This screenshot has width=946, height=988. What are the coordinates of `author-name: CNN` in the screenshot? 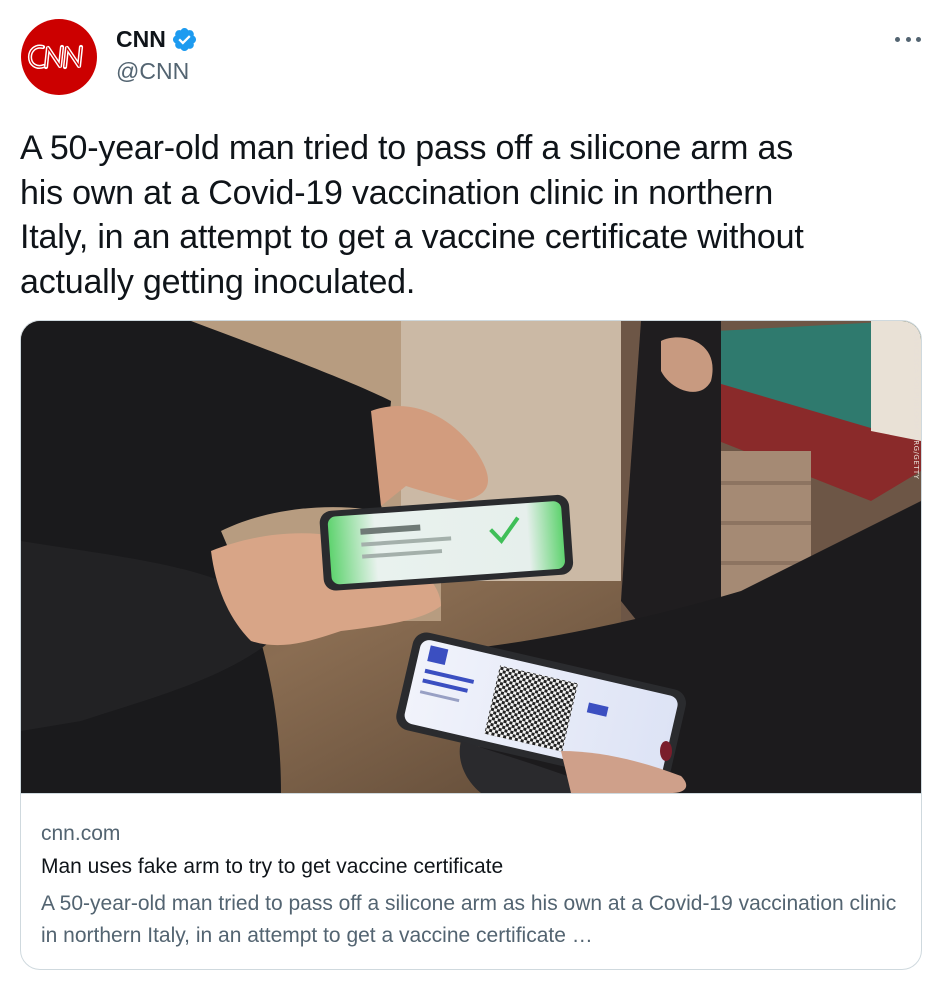 It's located at (141, 39).